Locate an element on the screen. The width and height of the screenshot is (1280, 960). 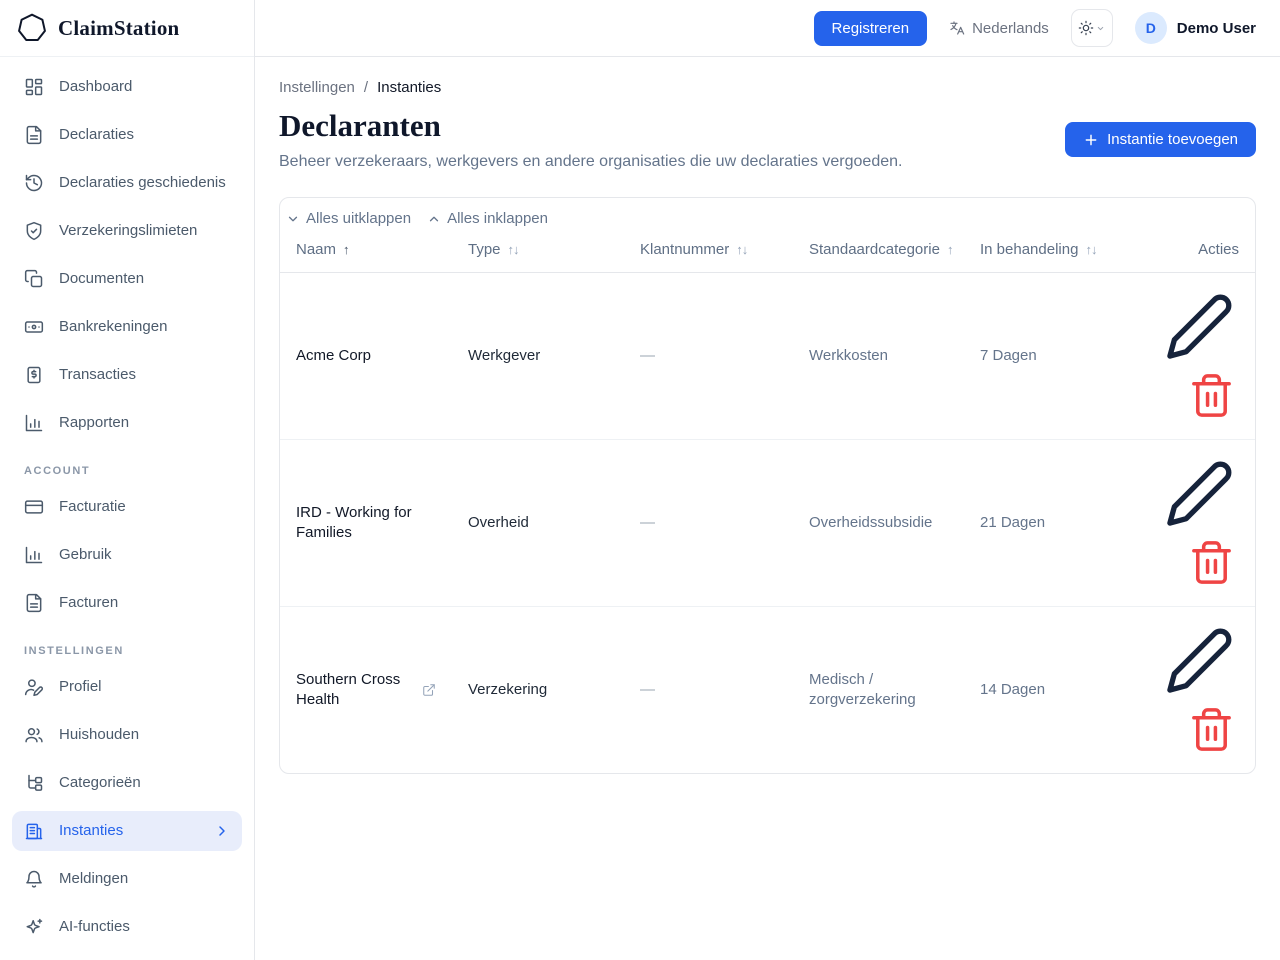
add-instance-label: Instantie toevoegen is located at coordinates (1172, 139).